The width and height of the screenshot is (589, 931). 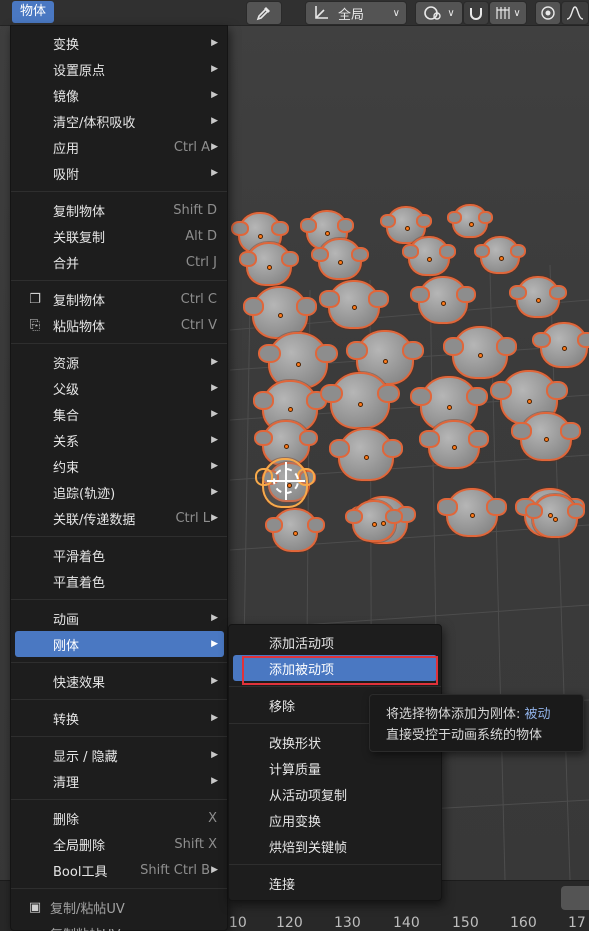 I want to click on falloff-dropdown, so click(x=575, y=13).